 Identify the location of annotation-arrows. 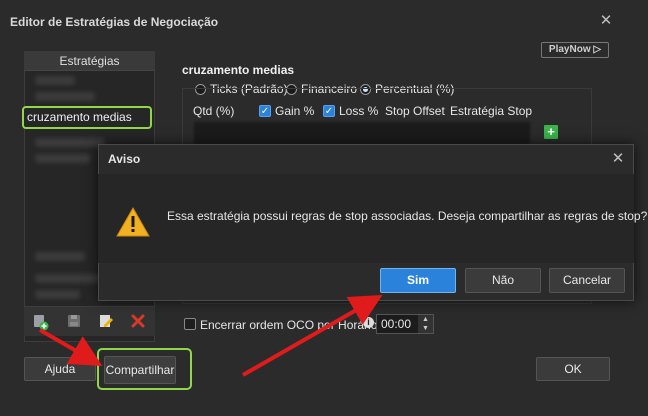
(211, 336).